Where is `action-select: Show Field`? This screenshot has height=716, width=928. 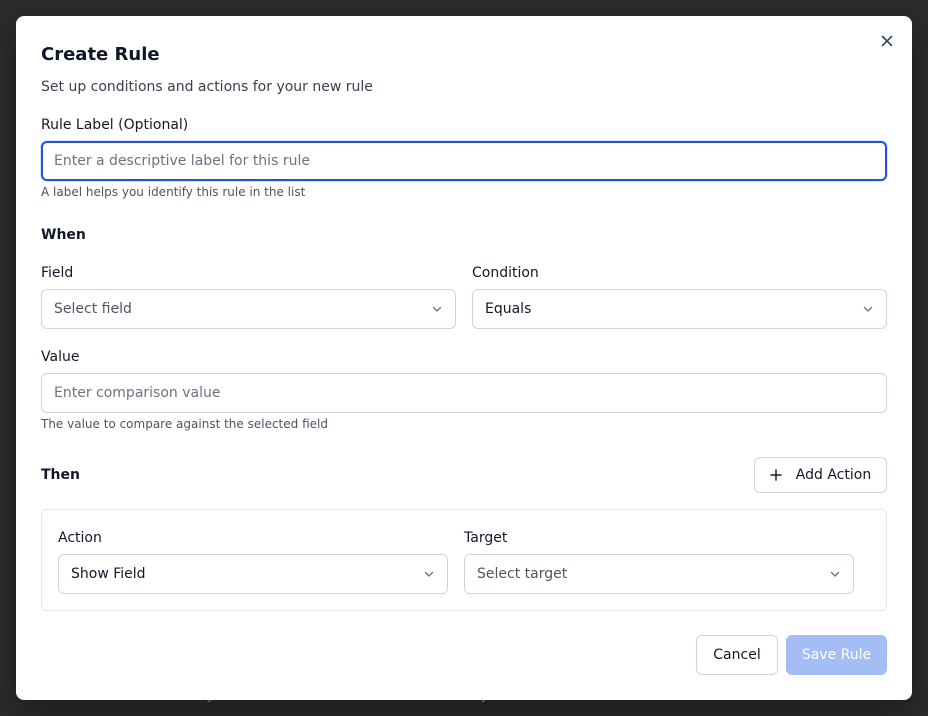 action-select: Show Field is located at coordinates (253, 574).